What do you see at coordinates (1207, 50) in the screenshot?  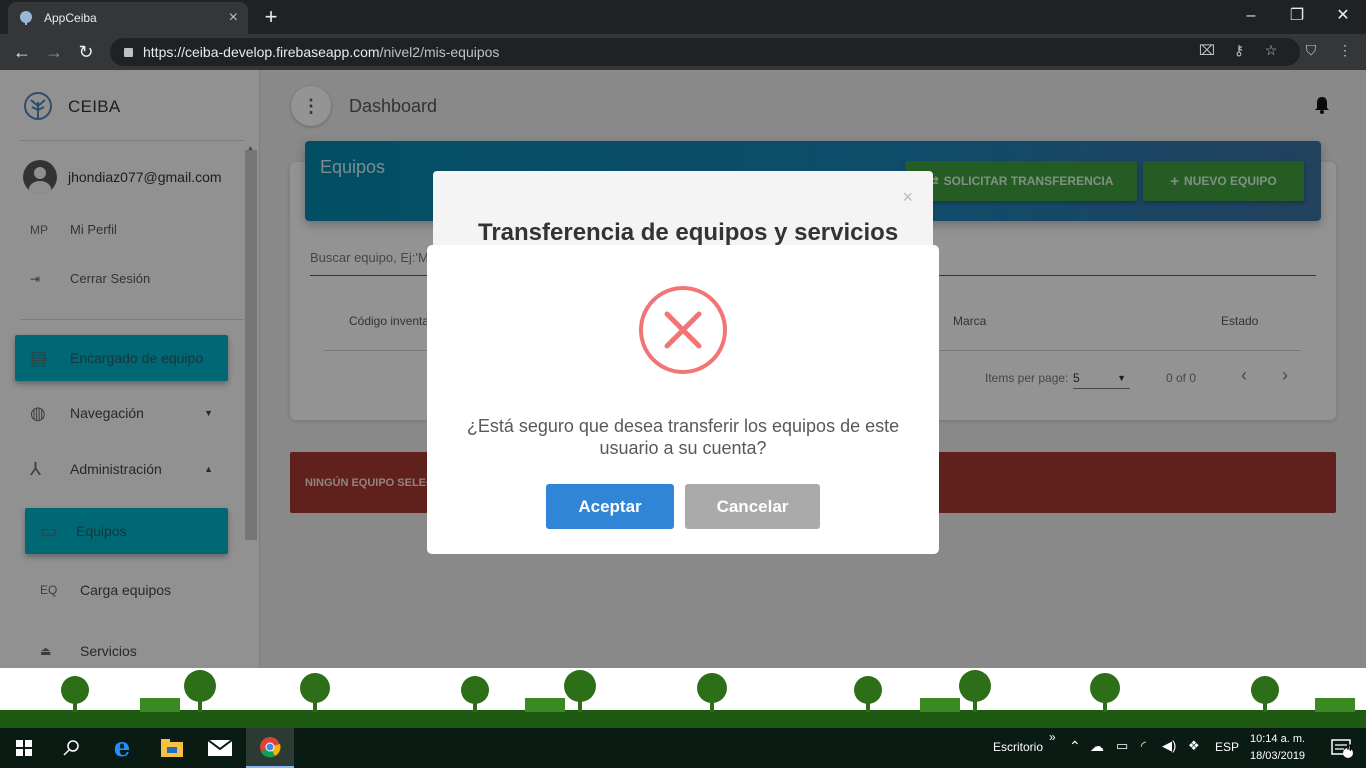 I see `translate-icon: ⌧` at bounding box center [1207, 50].